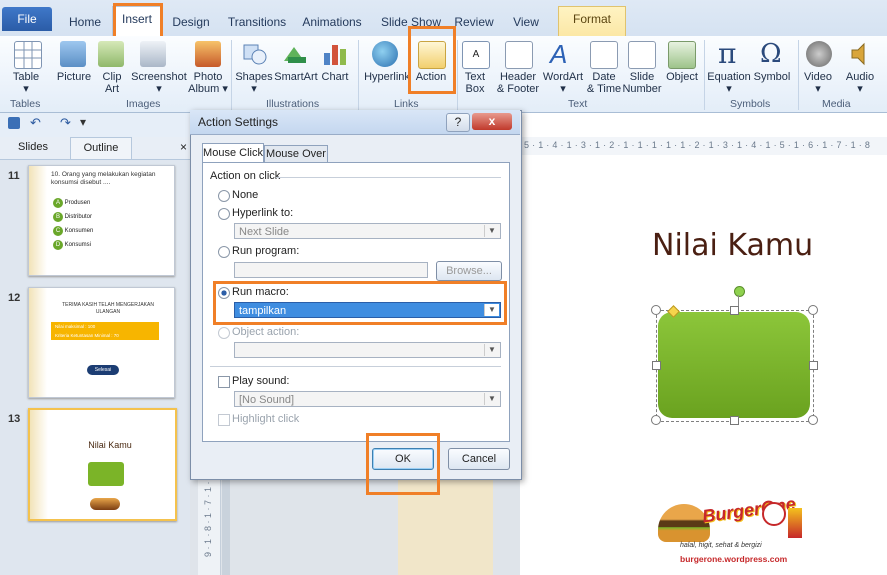 This screenshot has height=575, width=887. What do you see at coordinates (245, 176) in the screenshot?
I see `section-label: Action on click` at bounding box center [245, 176].